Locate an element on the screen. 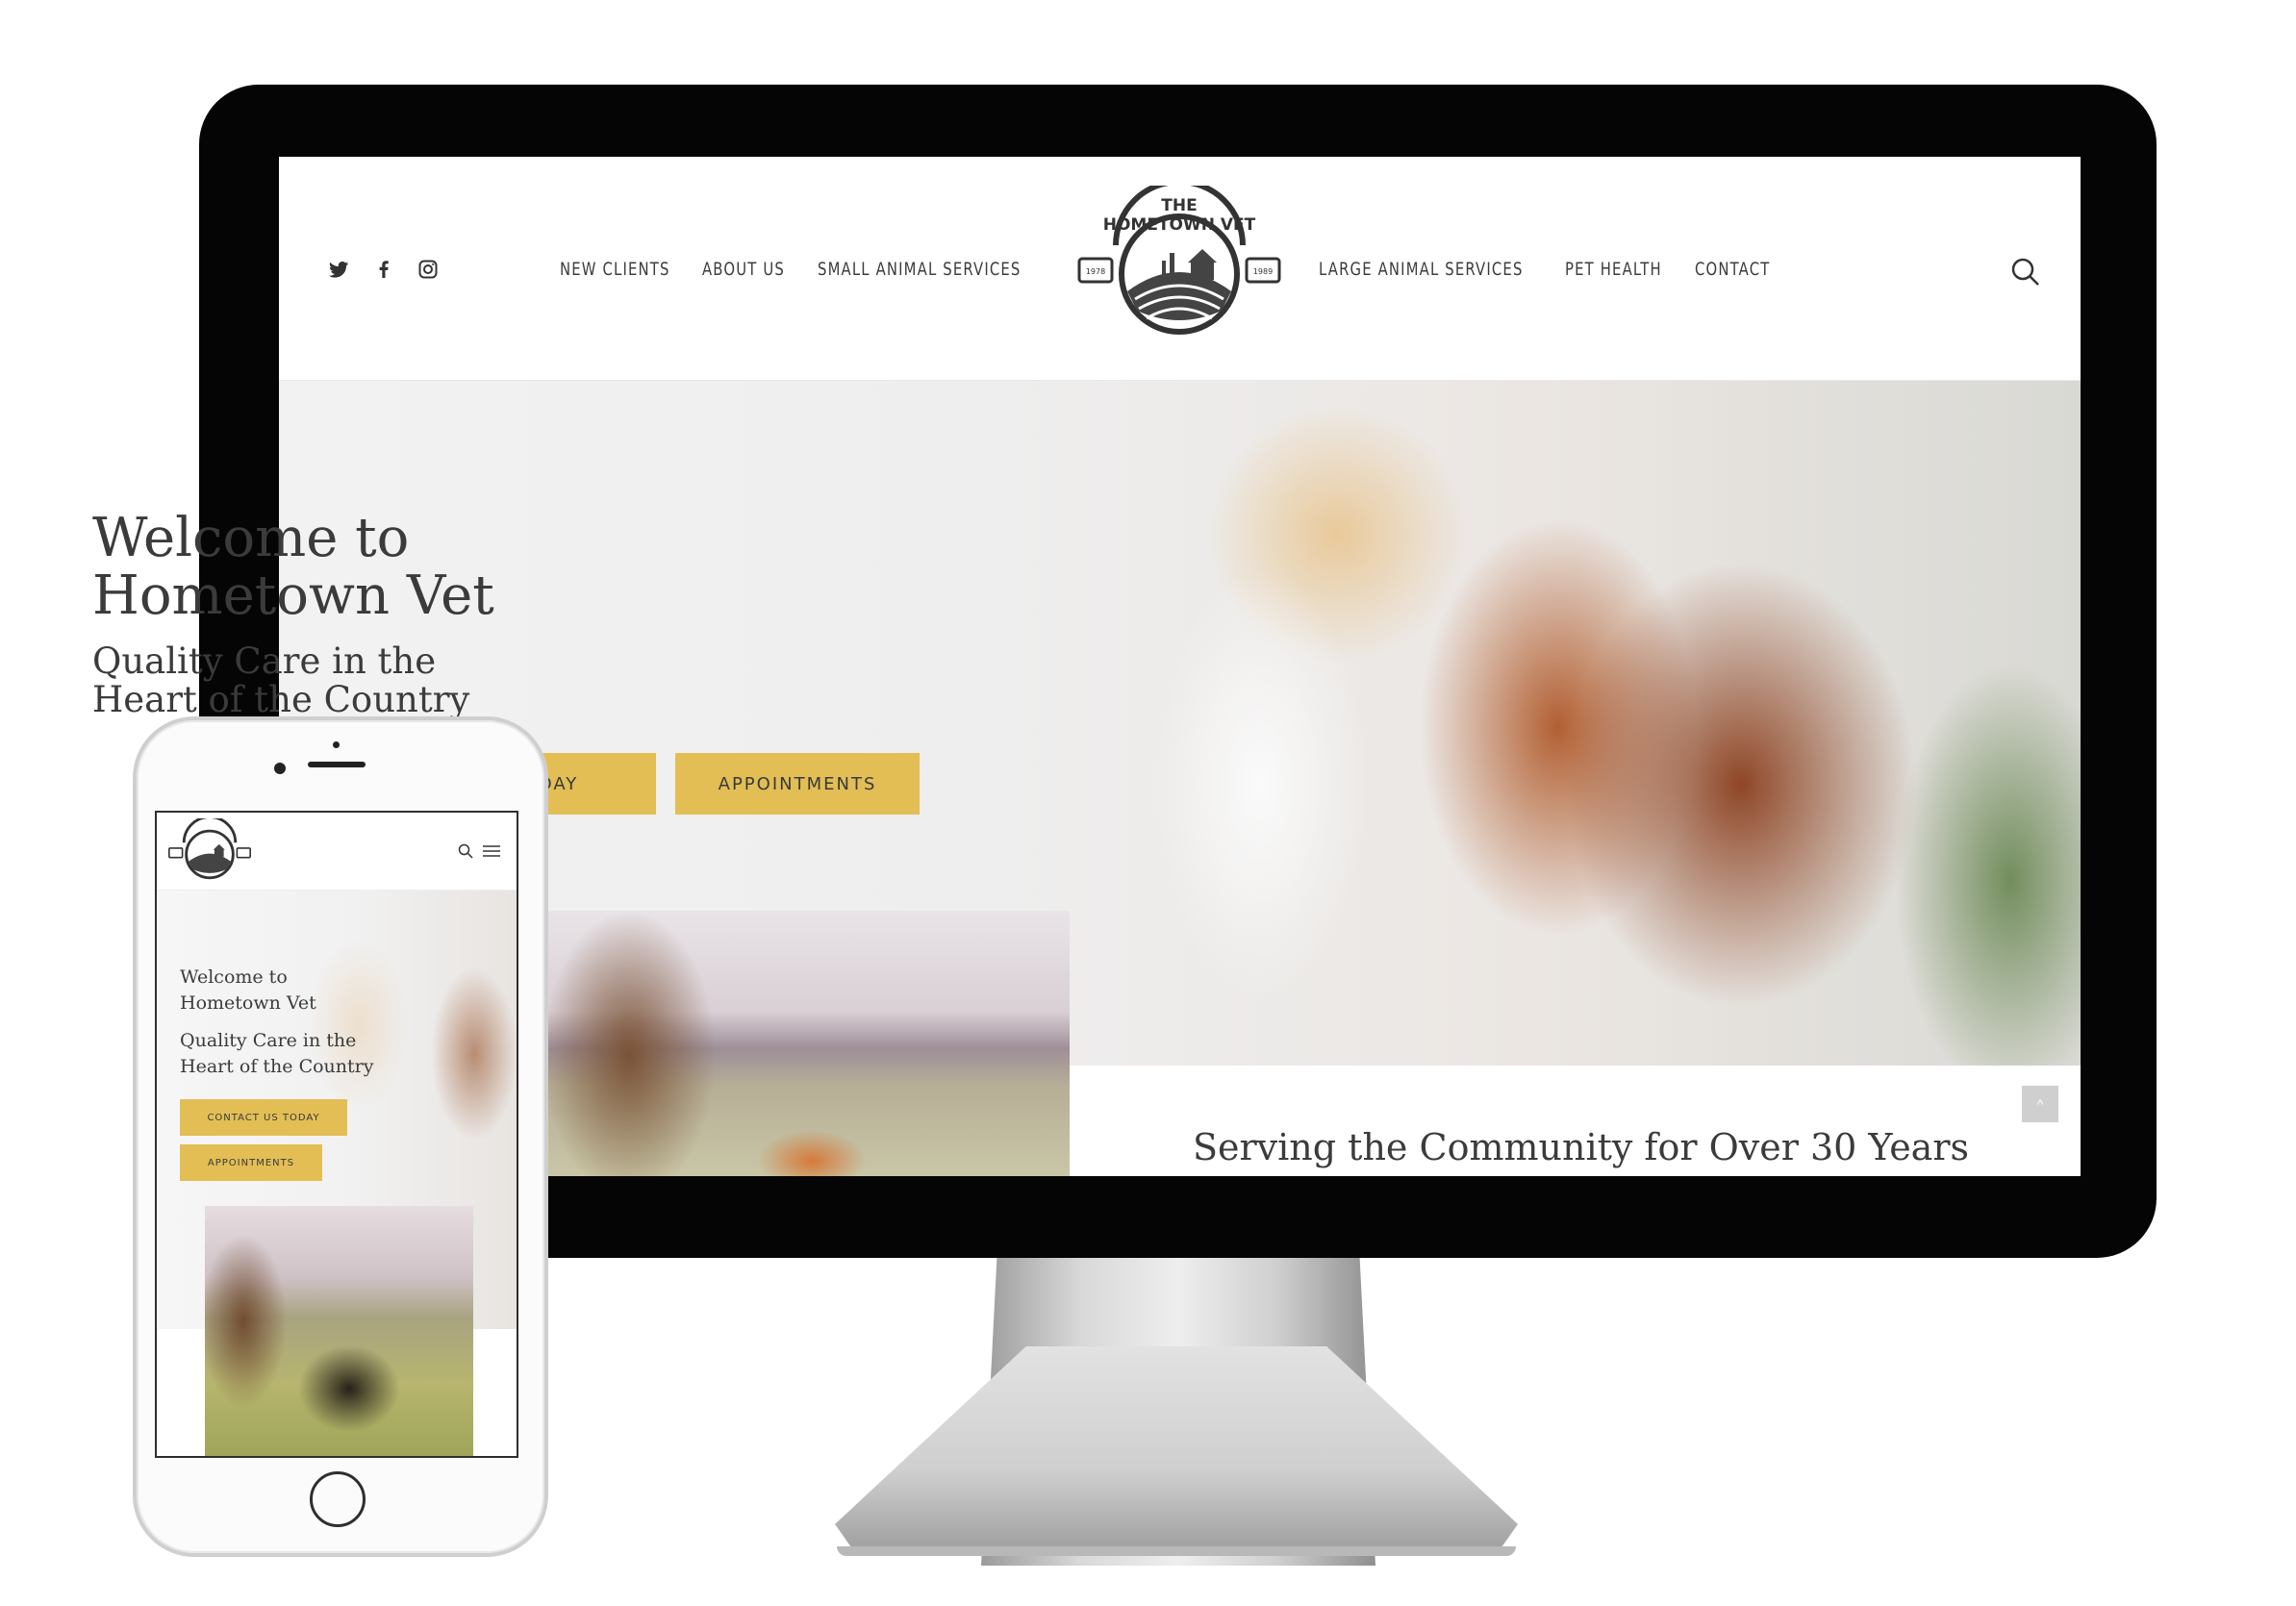 The image size is (2296, 1606). facebook-icon is located at coordinates (383, 269).